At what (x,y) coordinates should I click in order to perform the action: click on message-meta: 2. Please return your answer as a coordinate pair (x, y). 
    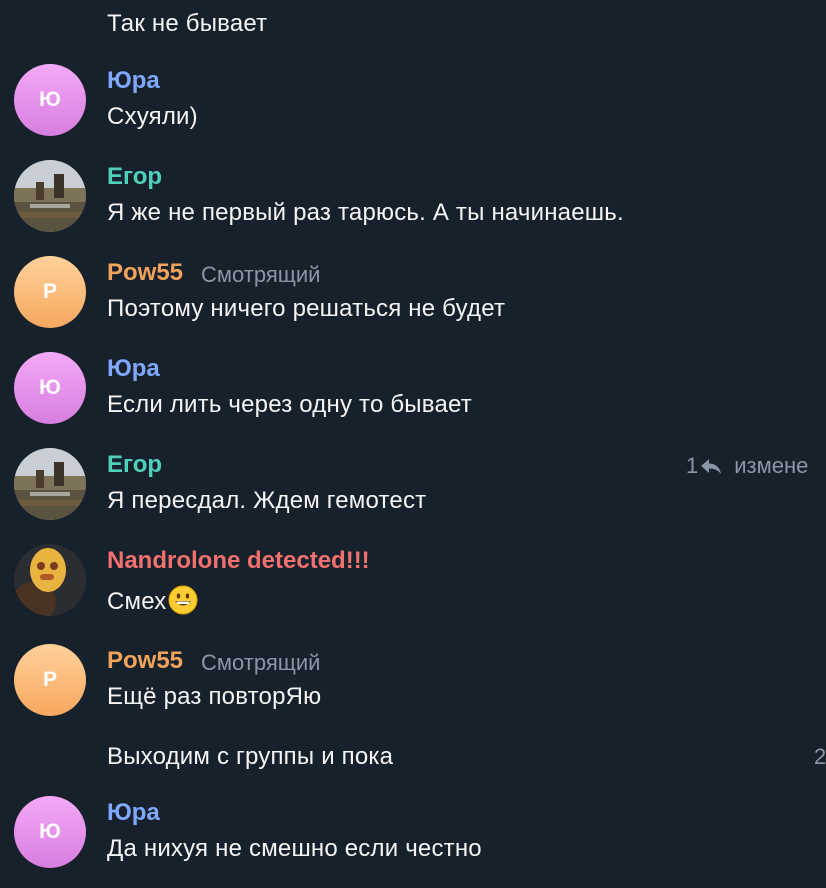
    Looking at the image, I should click on (820, 756).